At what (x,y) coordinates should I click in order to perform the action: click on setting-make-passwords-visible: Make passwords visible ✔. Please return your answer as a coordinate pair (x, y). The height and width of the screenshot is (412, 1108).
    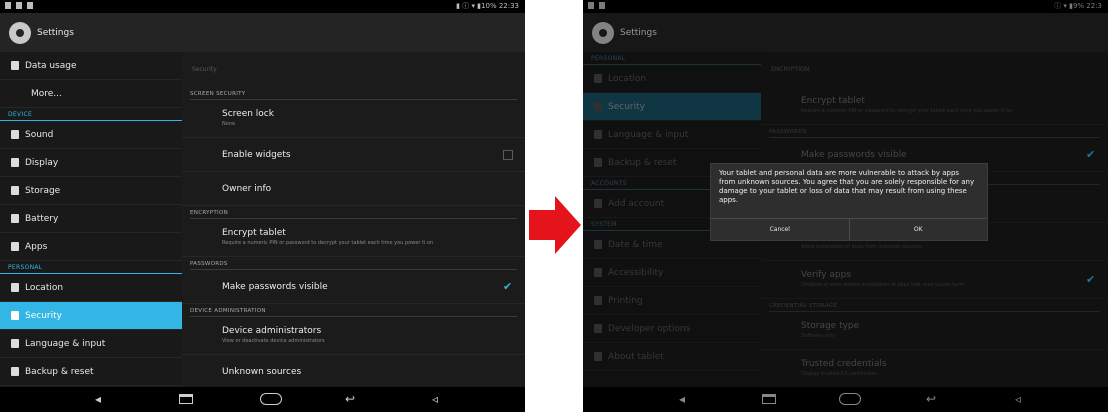
    Looking at the image, I should click on (353, 287).